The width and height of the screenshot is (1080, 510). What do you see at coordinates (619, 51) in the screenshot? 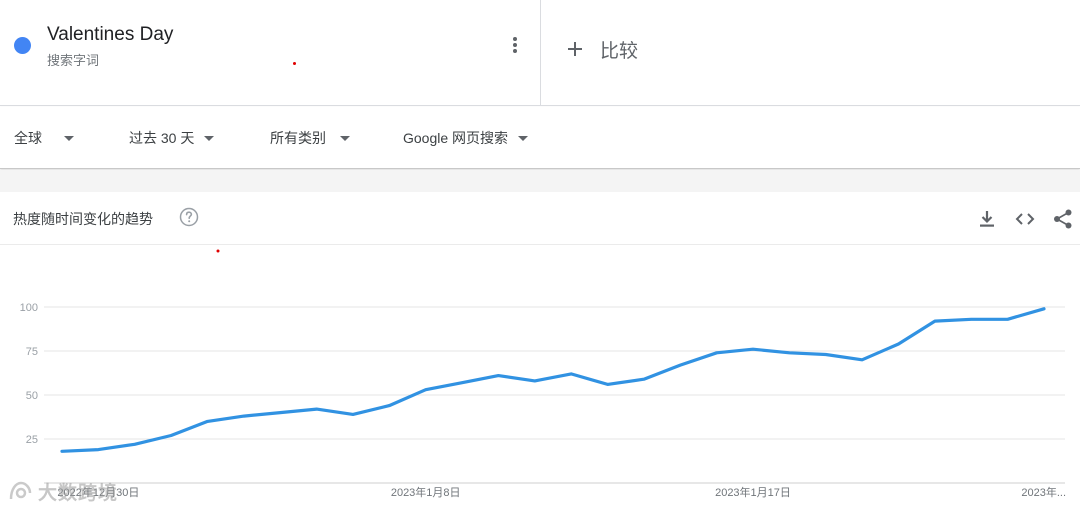
I see `compare-label: 比较` at bounding box center [619, 51].